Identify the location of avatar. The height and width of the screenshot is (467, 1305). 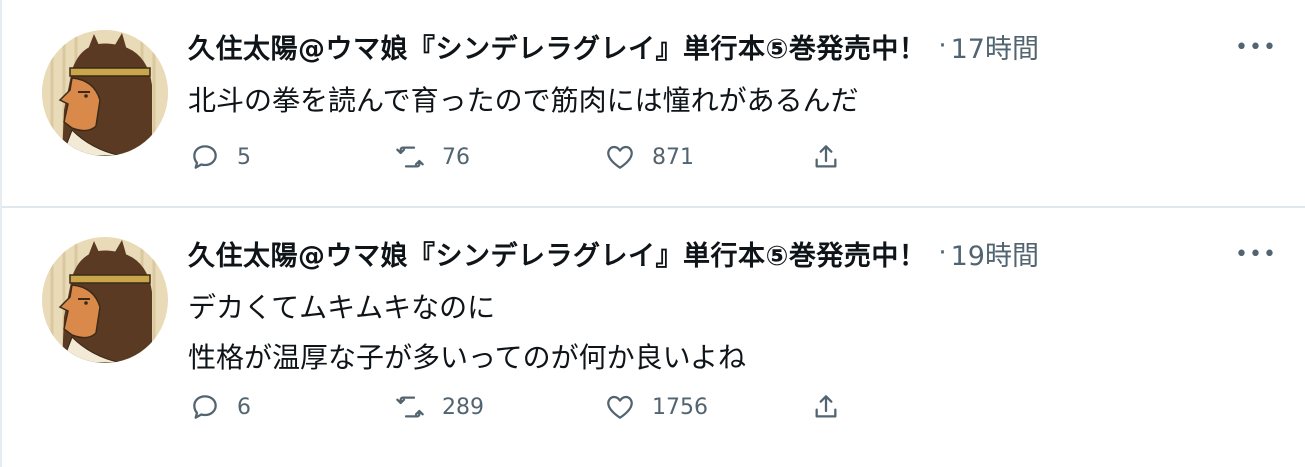
(105, 300).